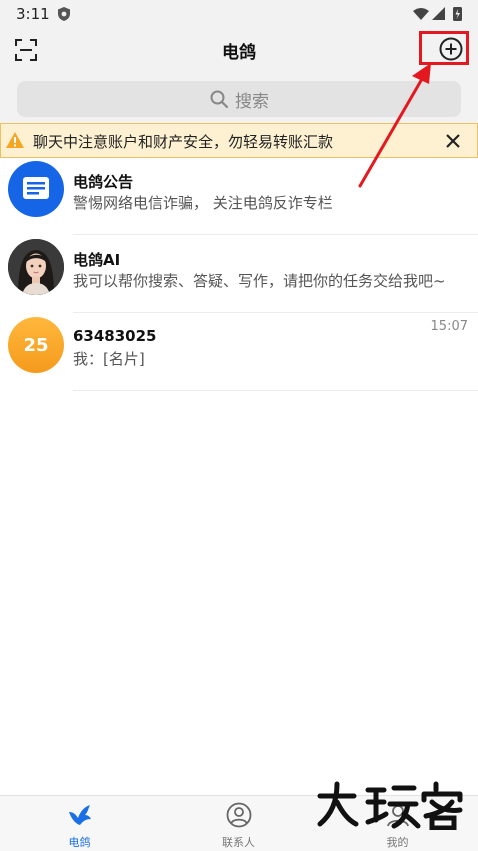 This screenshot has width=478, height=851. Describe the element at coordinates (79, 815) in the screenshot. I see `pigeon-icon` at that location.